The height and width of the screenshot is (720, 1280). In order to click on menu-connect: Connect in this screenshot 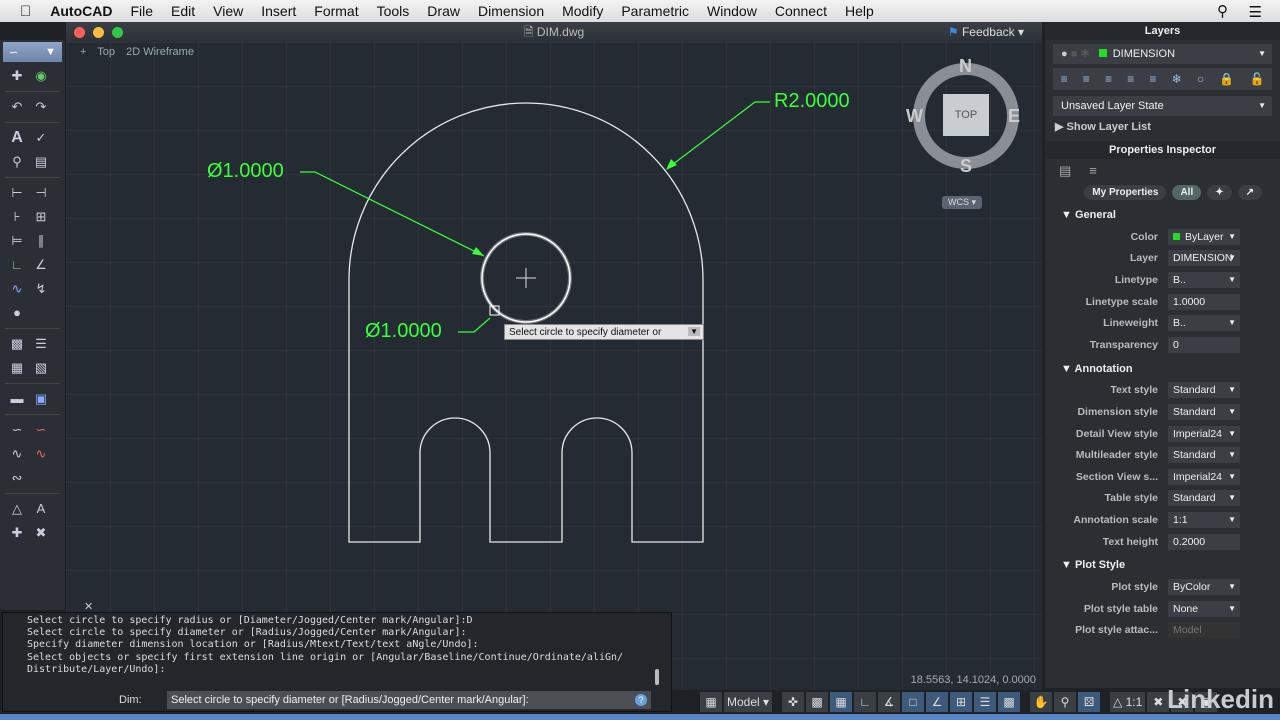, I will do `click(801, 11)`.